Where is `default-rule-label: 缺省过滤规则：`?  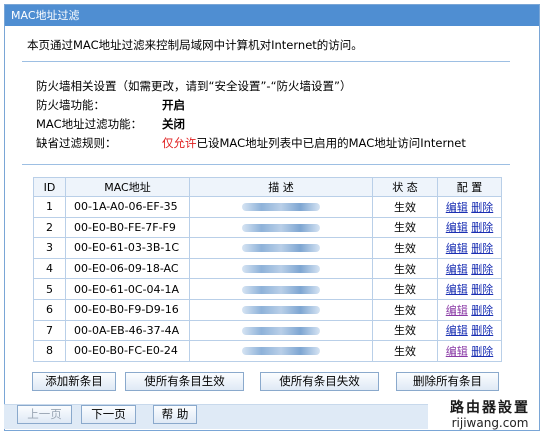 default-rule-label: 缺省过滤规则： is located at coordinates (76, 143).